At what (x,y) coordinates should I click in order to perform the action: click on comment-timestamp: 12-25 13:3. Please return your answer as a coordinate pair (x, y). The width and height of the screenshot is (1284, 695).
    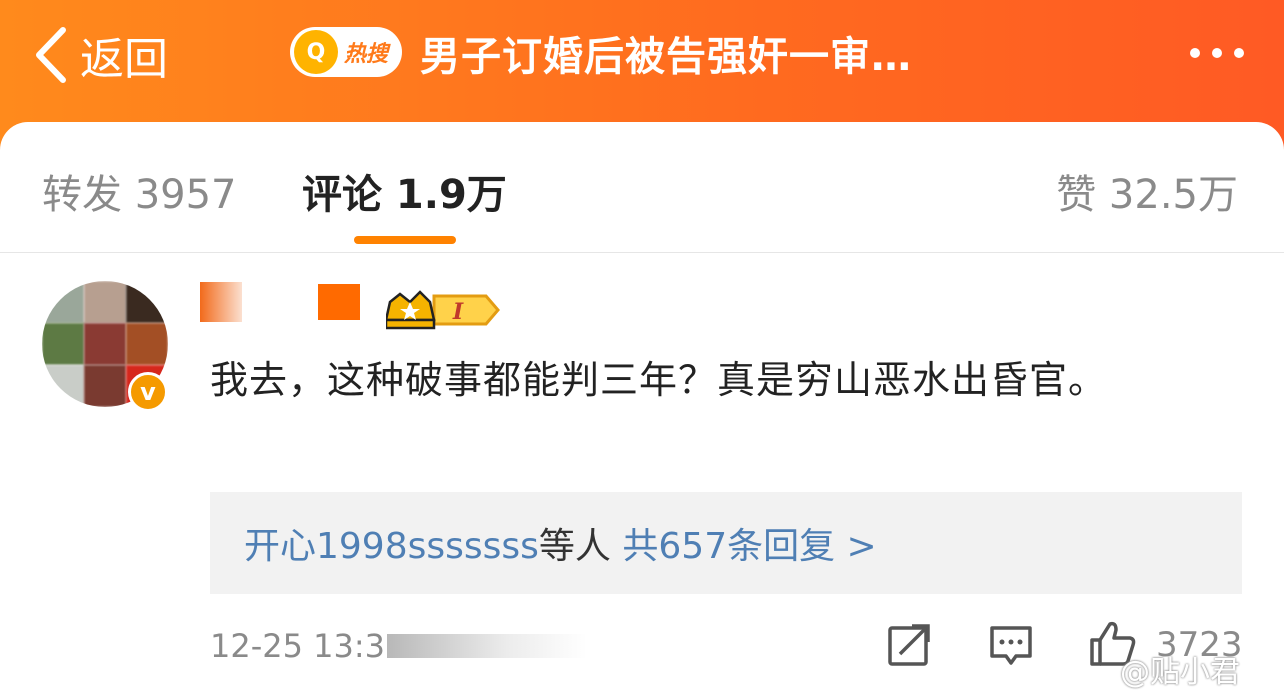
    Looking at the image, I should click on (399, 646).